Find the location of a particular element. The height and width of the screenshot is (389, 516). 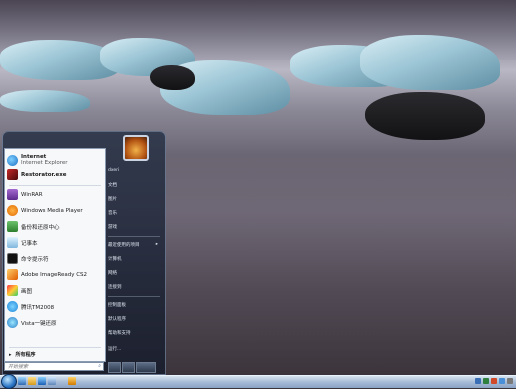

power-controls is located at coordinates (132, 367).